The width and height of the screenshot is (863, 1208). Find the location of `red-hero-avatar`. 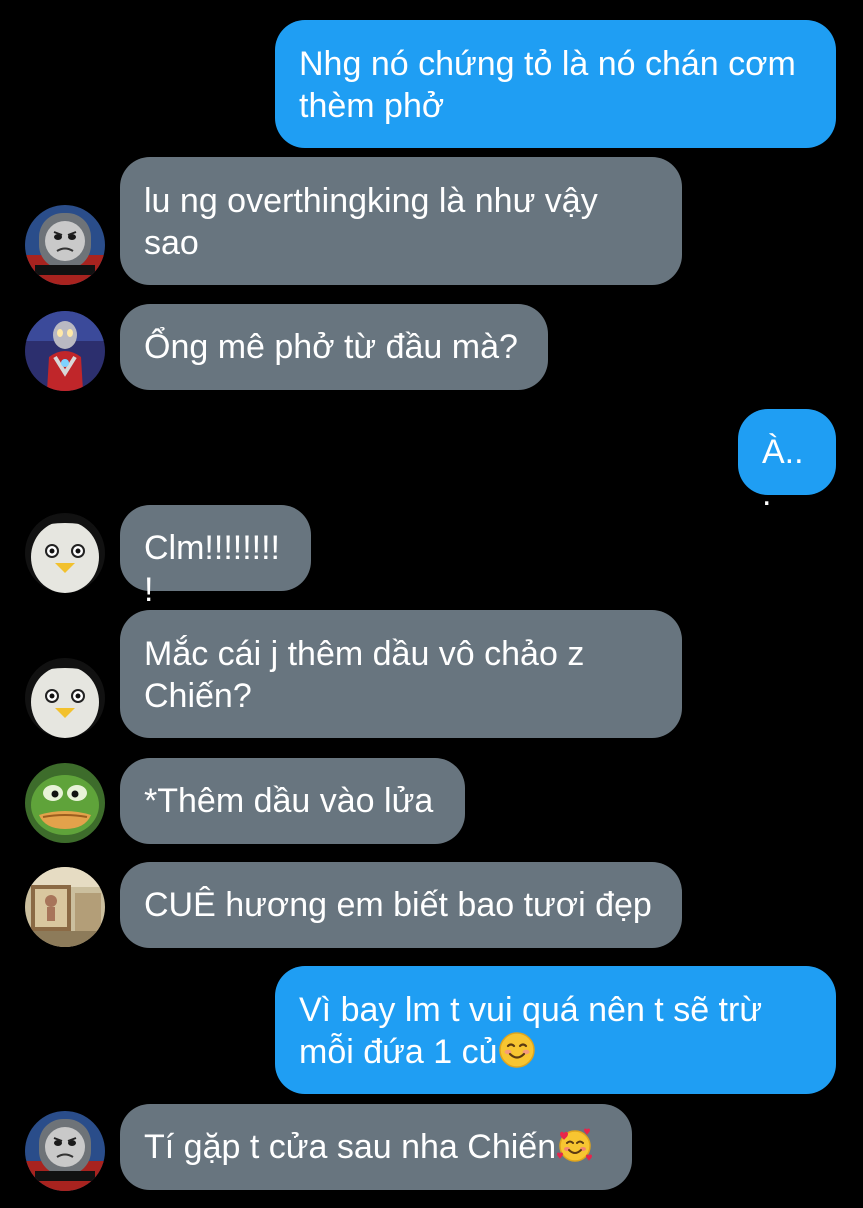

red-hero-avatar is located at coordinates (65, 351).